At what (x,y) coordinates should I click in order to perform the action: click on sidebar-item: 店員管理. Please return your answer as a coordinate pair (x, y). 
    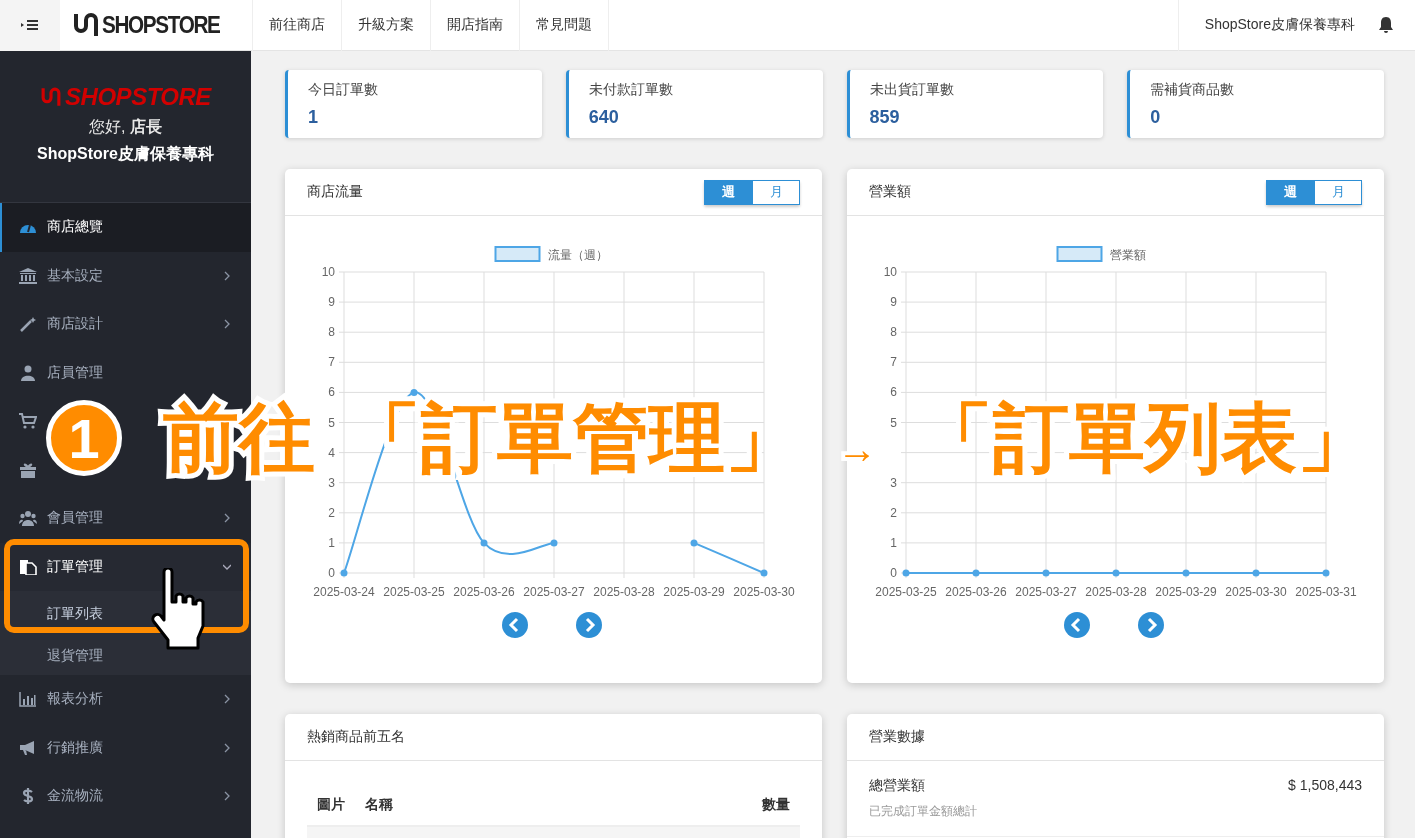
    Looking at the image, I should click on (125, 372).